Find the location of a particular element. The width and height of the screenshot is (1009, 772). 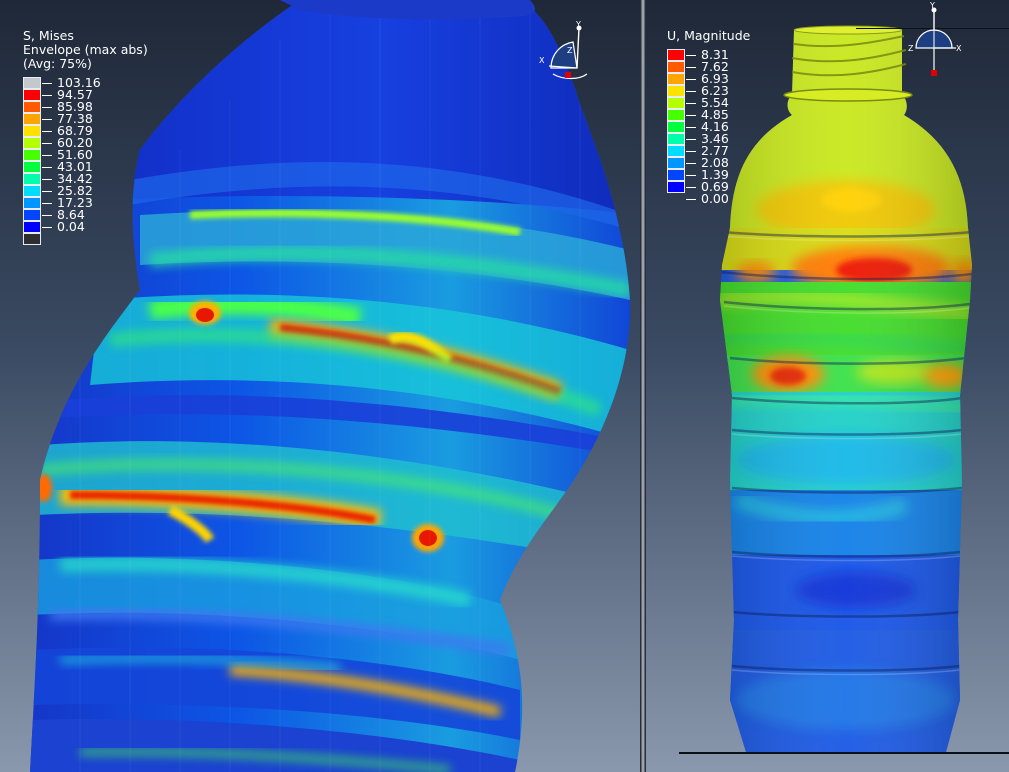

triad-axes-icon is located at coordinates (935, 41).